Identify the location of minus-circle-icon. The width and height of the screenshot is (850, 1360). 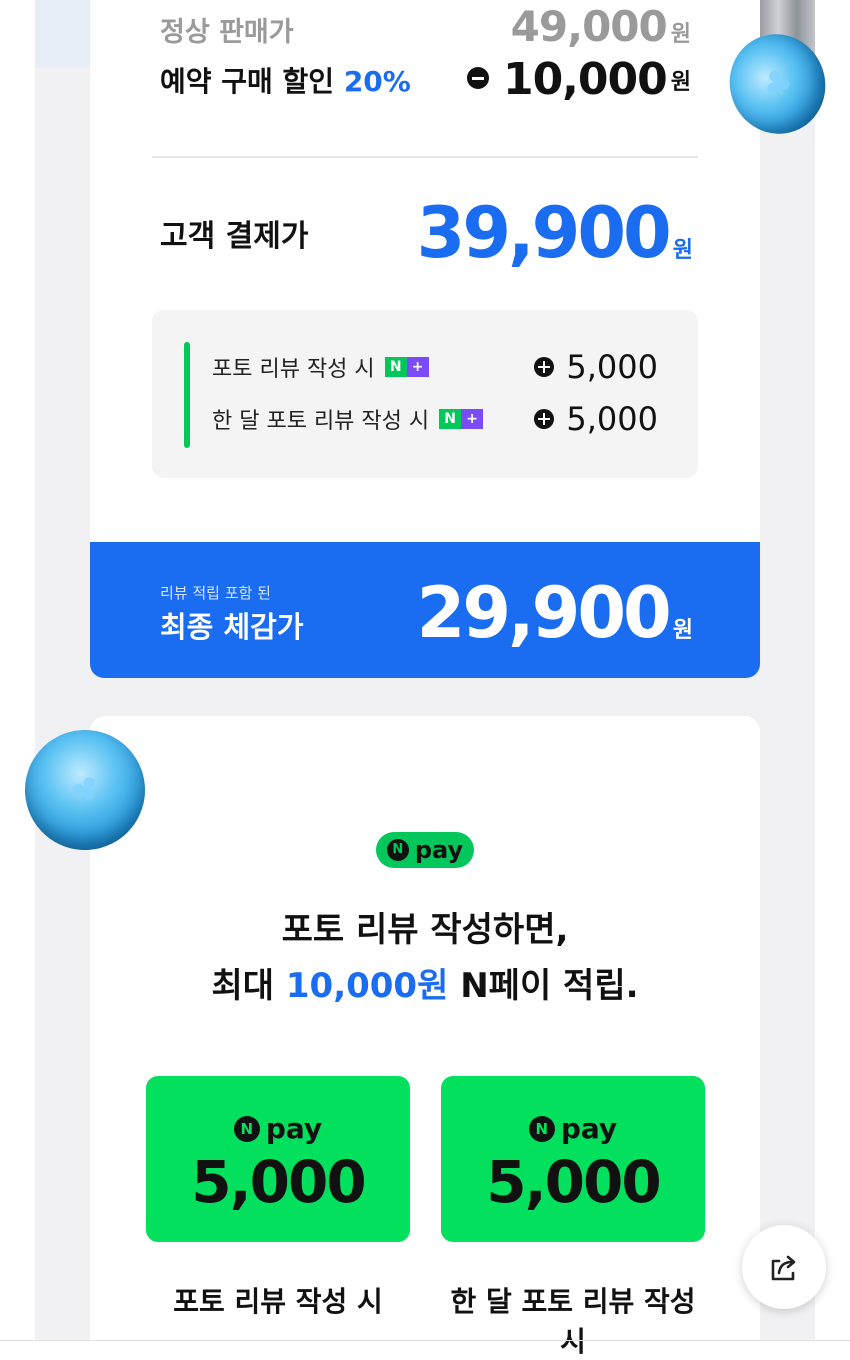
(477, 77).